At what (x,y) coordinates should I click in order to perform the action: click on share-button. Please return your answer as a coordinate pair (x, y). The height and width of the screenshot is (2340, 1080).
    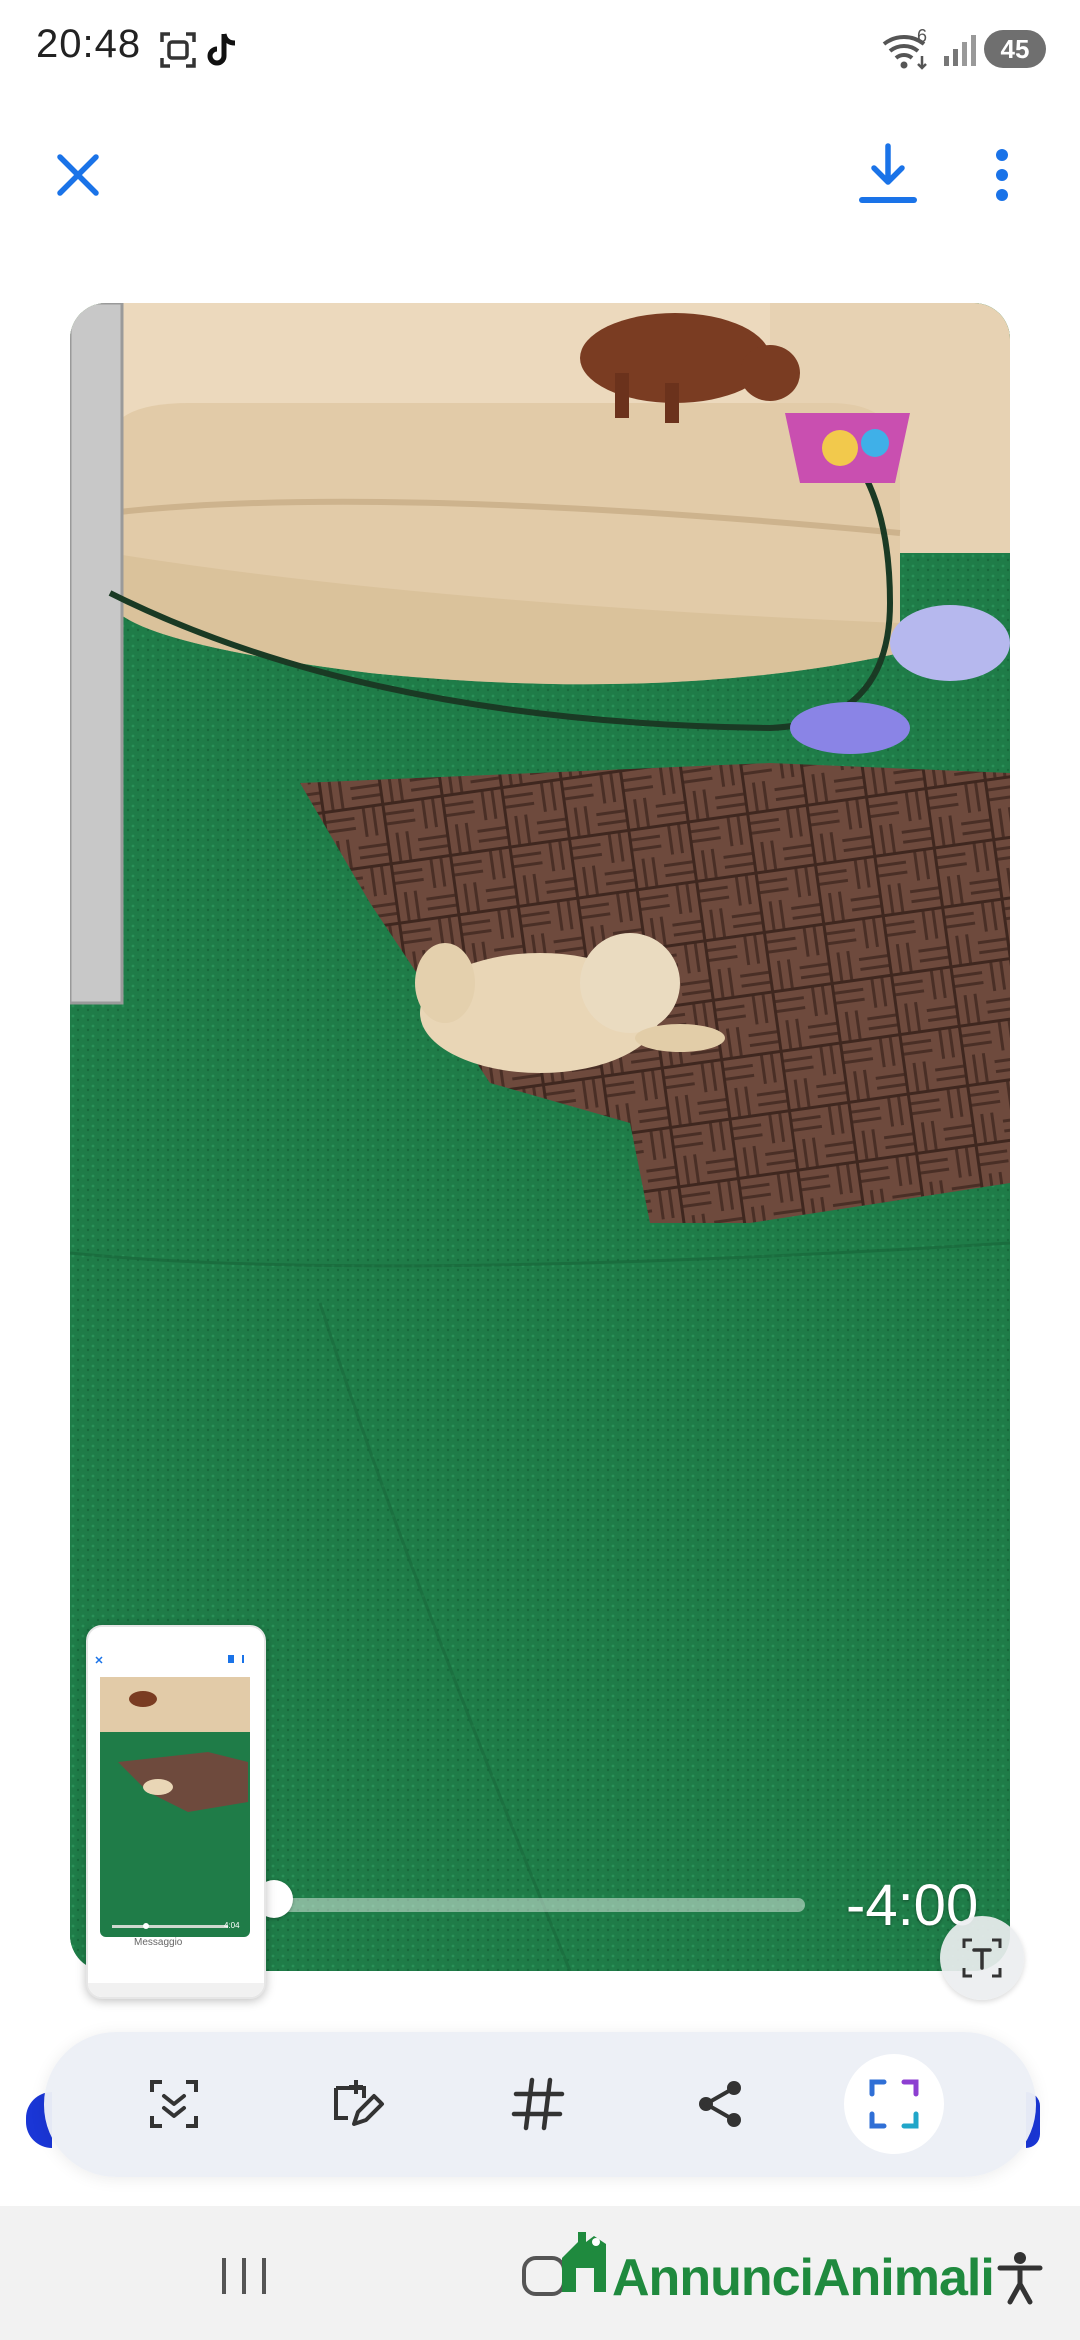
    Looking at the image, I should click on (720, 2104).